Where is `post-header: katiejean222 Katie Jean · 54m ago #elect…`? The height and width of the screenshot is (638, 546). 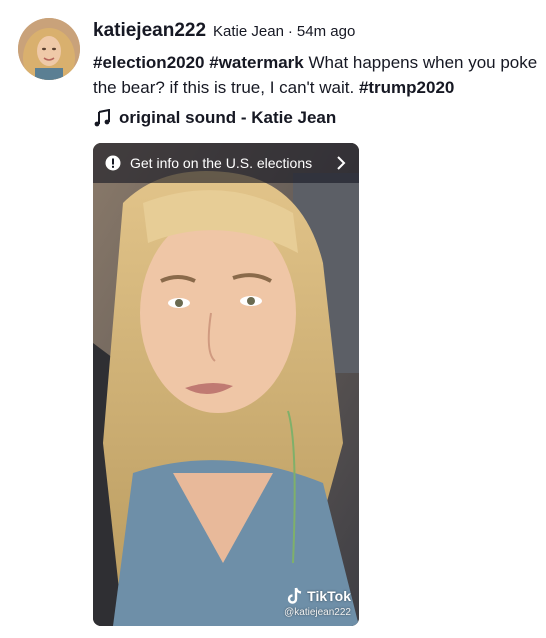
post-header: katiejean222 Katie Jean · 54m ago #elect… is located at coordinates (315, 74).